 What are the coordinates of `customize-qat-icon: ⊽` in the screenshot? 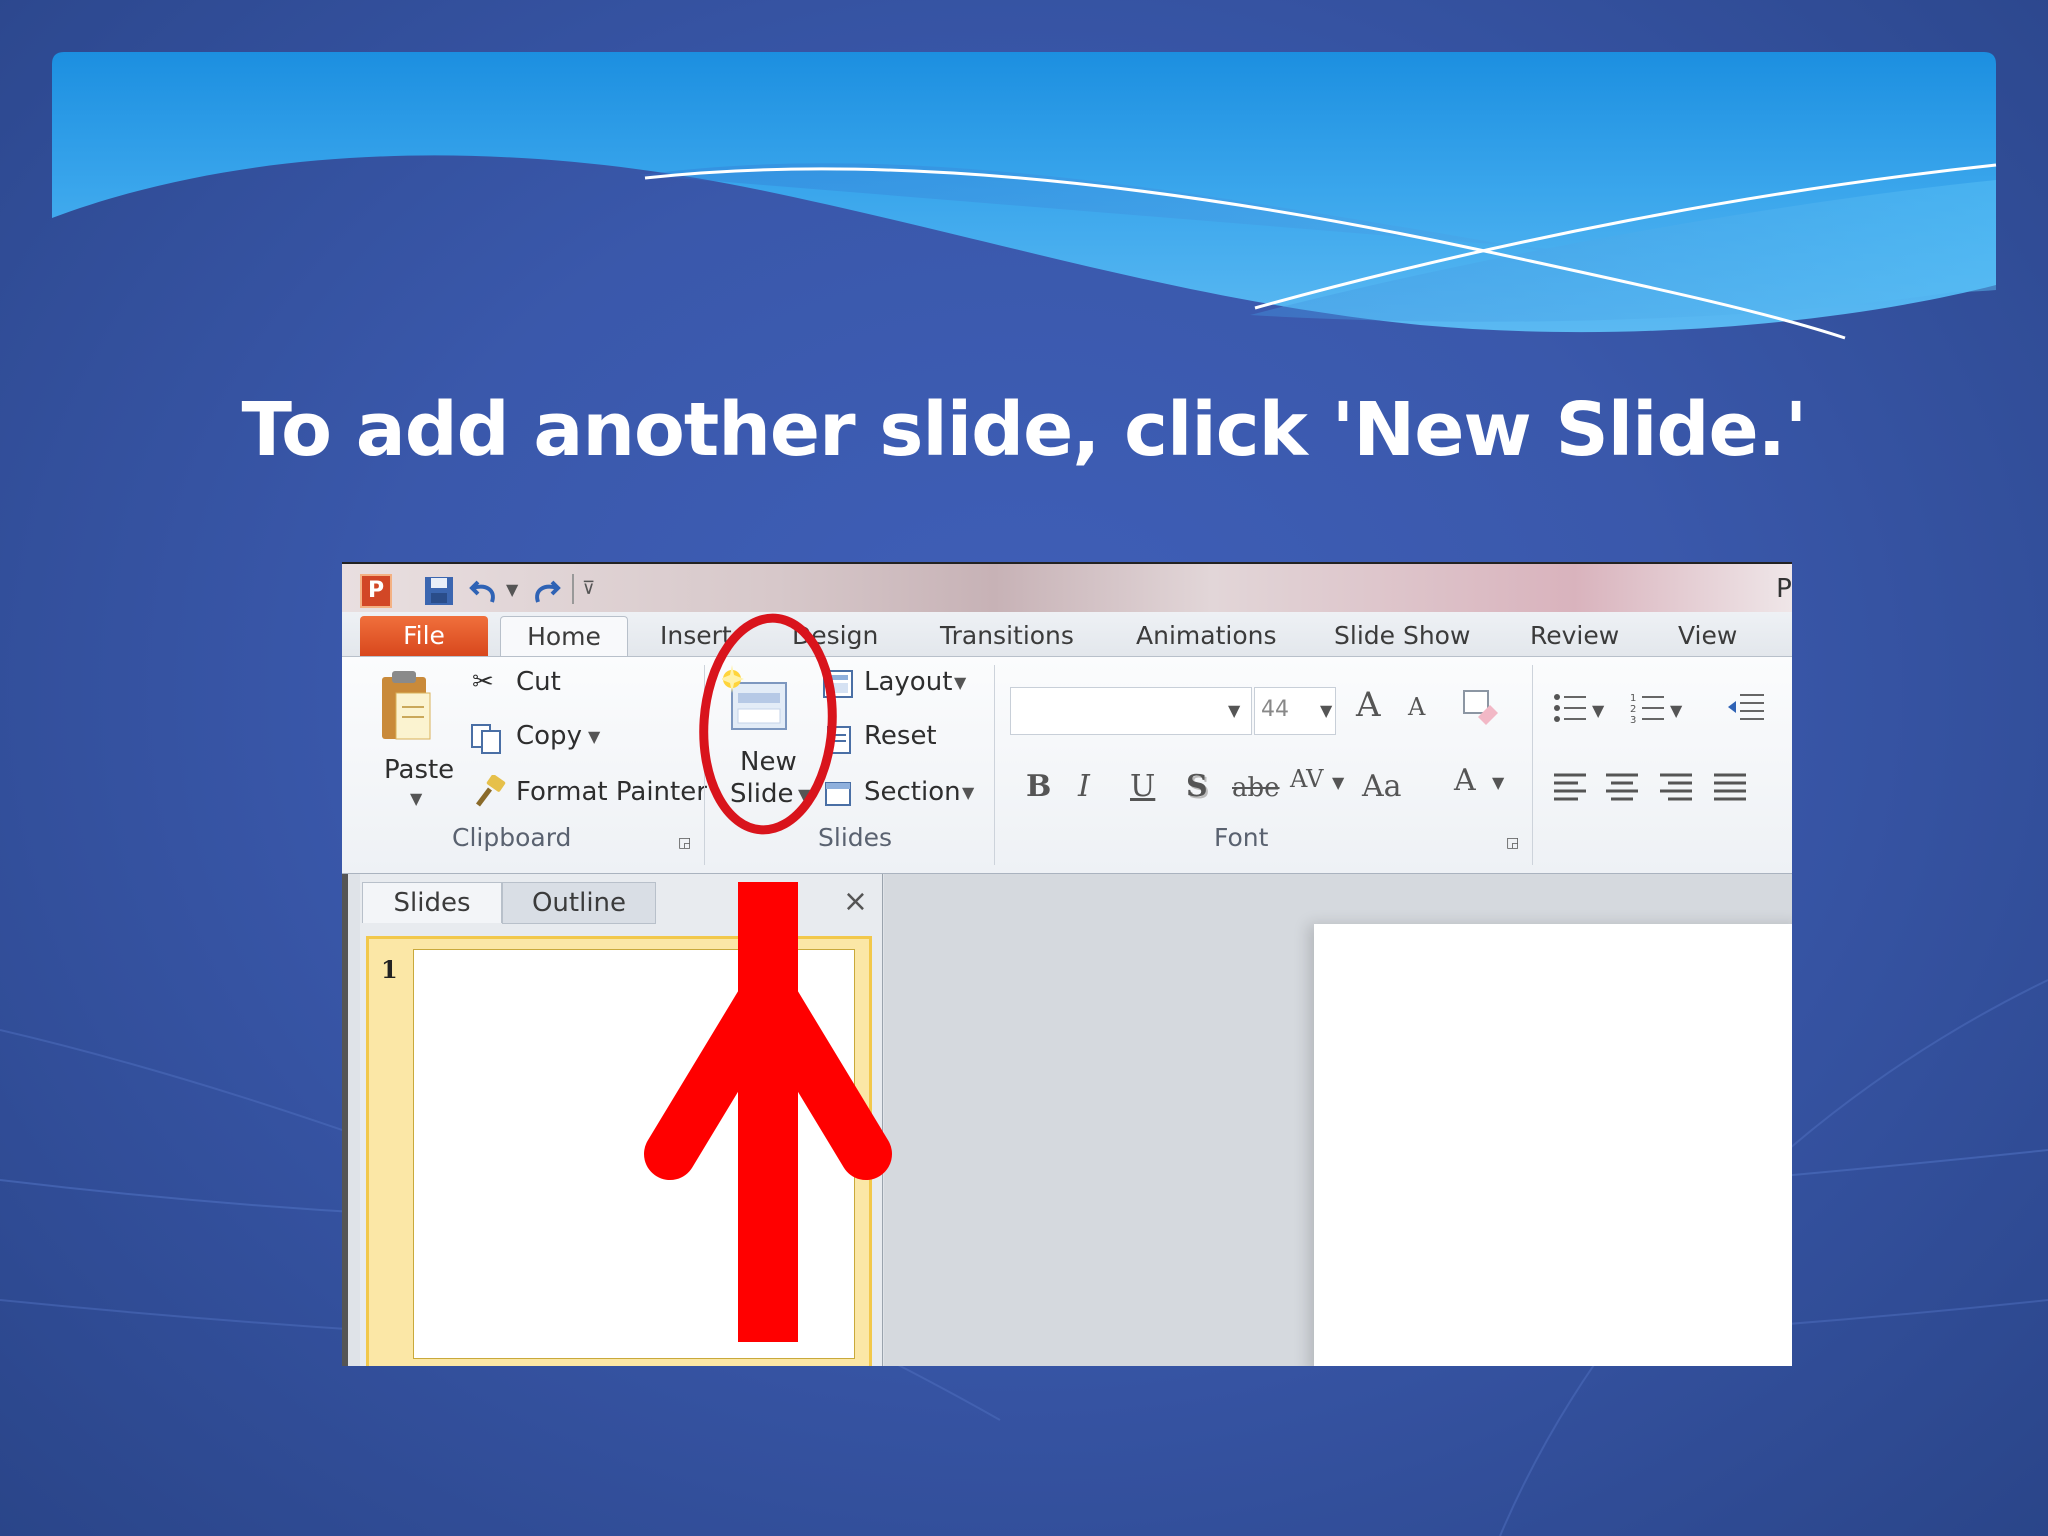 It's located at (588, 588).